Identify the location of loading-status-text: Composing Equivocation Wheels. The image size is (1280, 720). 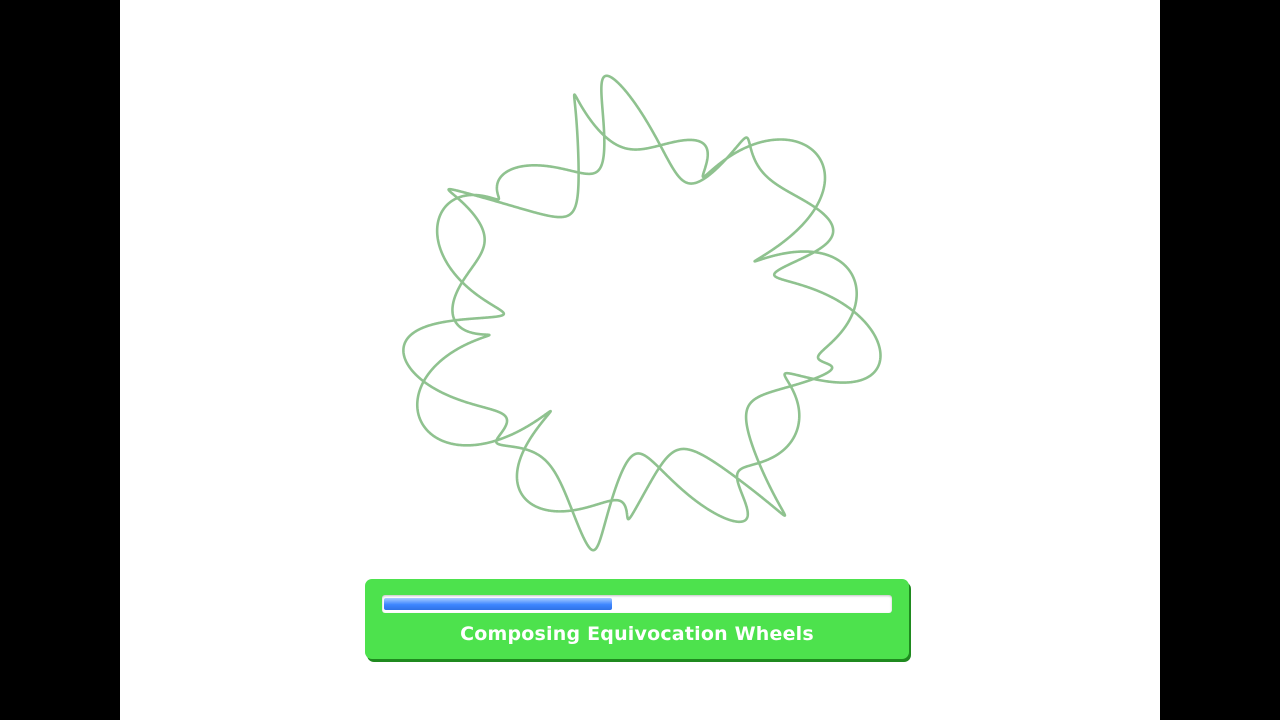
(637, 634).